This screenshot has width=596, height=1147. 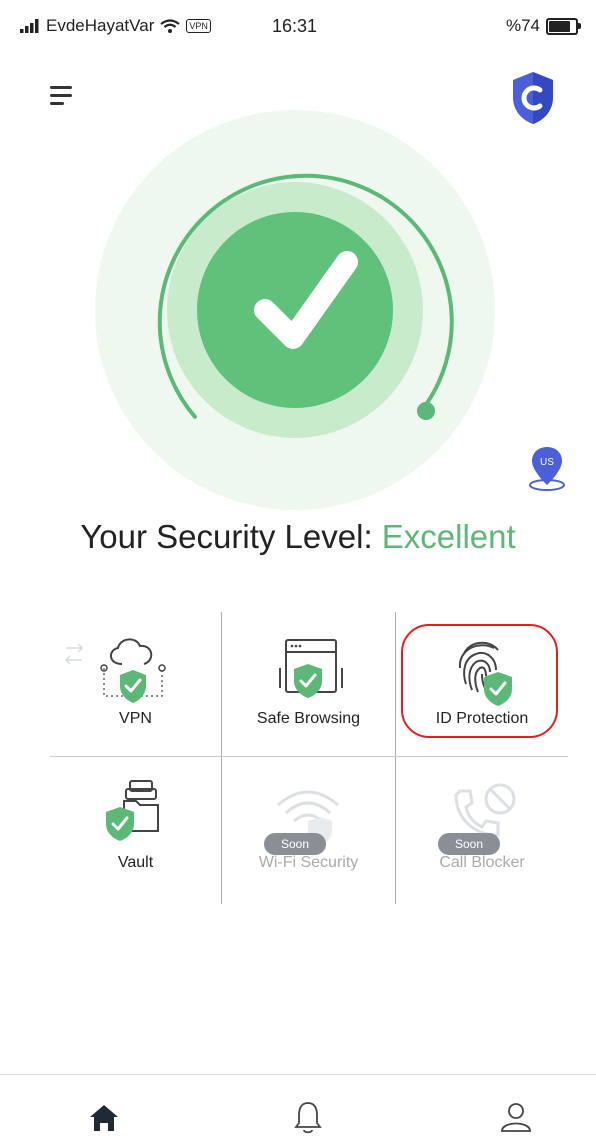 I want to click on feature-vpn: VPN, so click(x=135, y=684).